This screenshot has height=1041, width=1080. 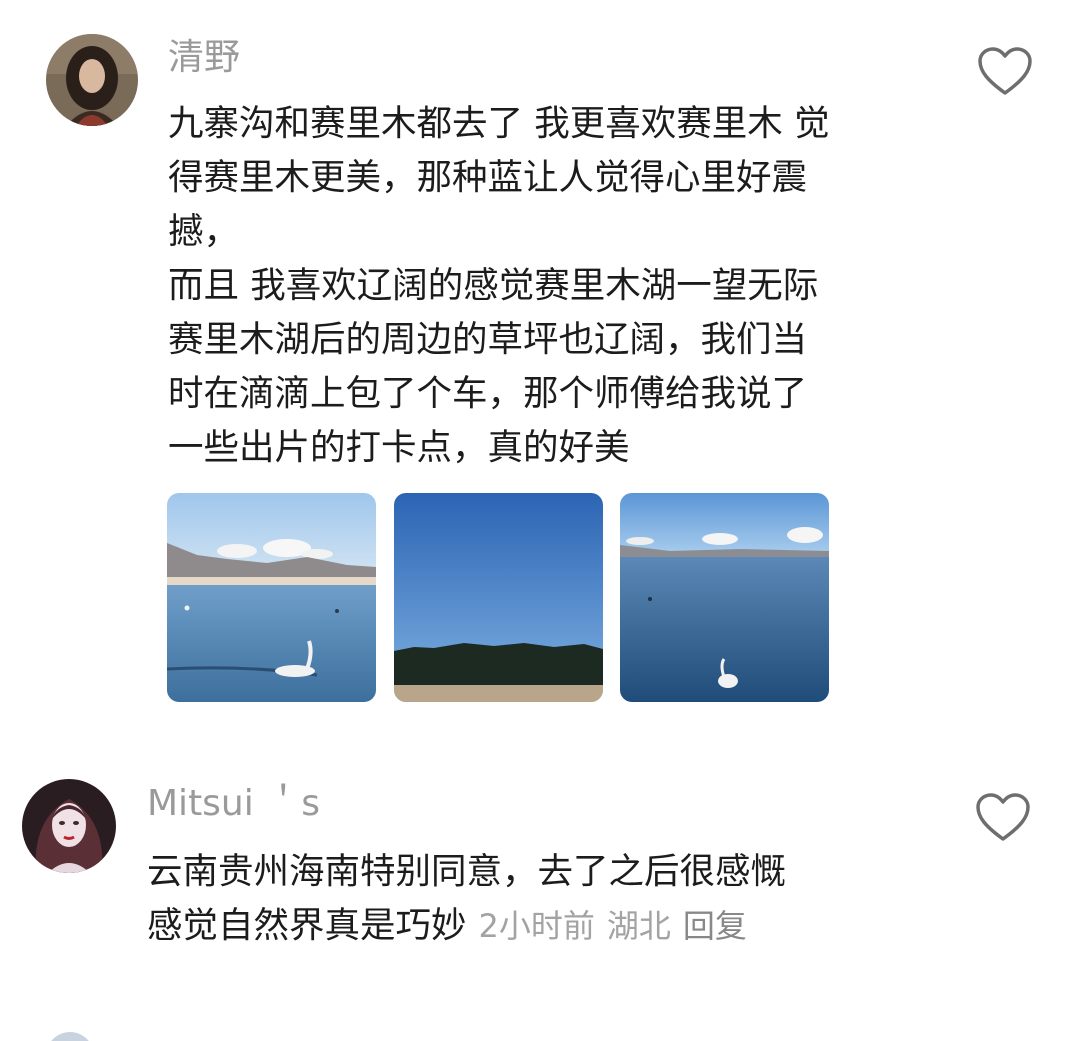 I want to click on comment-line: 而且 我喜欢辽阔的感觉赛里木湖一望无际, so click(x=493, y=285).